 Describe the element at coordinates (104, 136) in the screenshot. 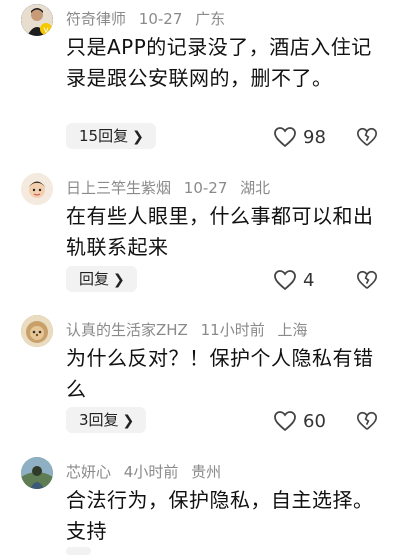

I see `reply-count-label: 15回复` at that location.